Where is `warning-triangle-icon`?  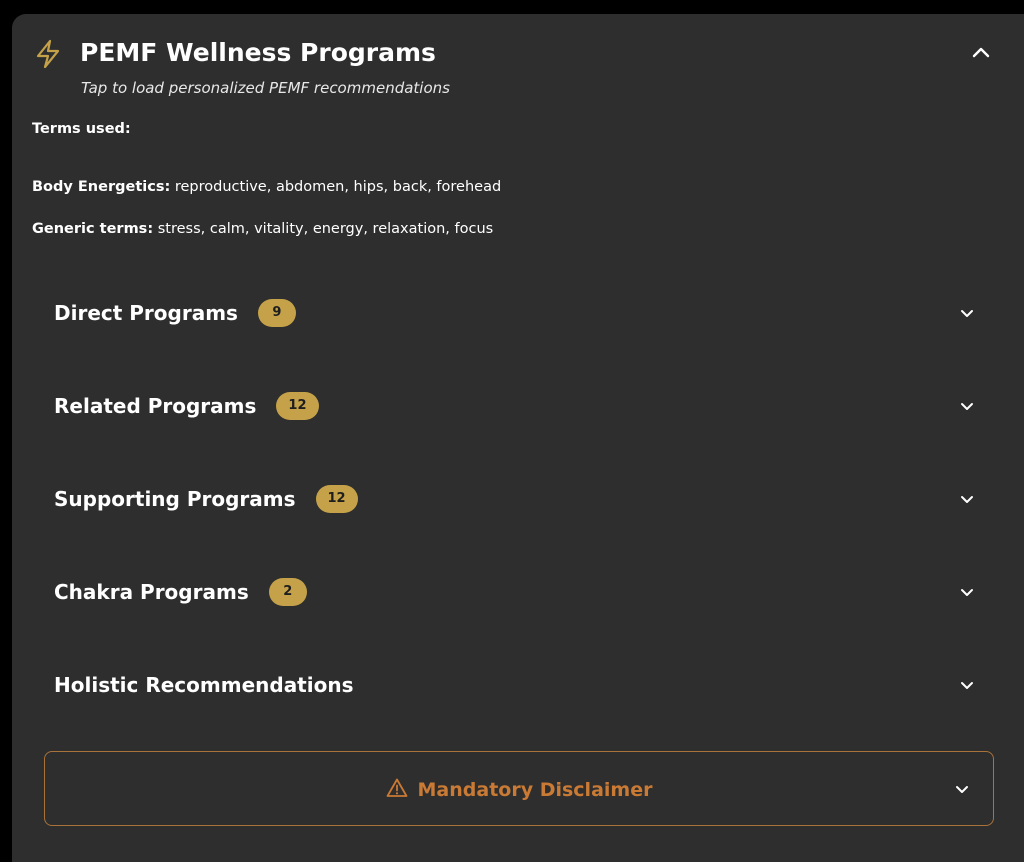 warning-triangle-icon is located at coordinates (396, 787).